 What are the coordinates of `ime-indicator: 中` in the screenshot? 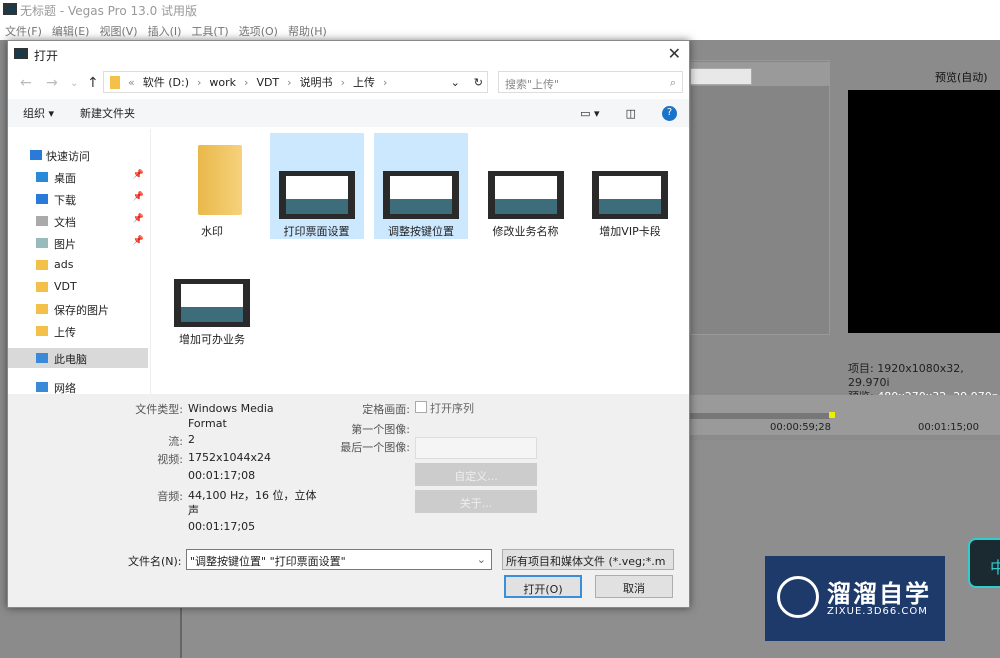 It's located at (984, 563).